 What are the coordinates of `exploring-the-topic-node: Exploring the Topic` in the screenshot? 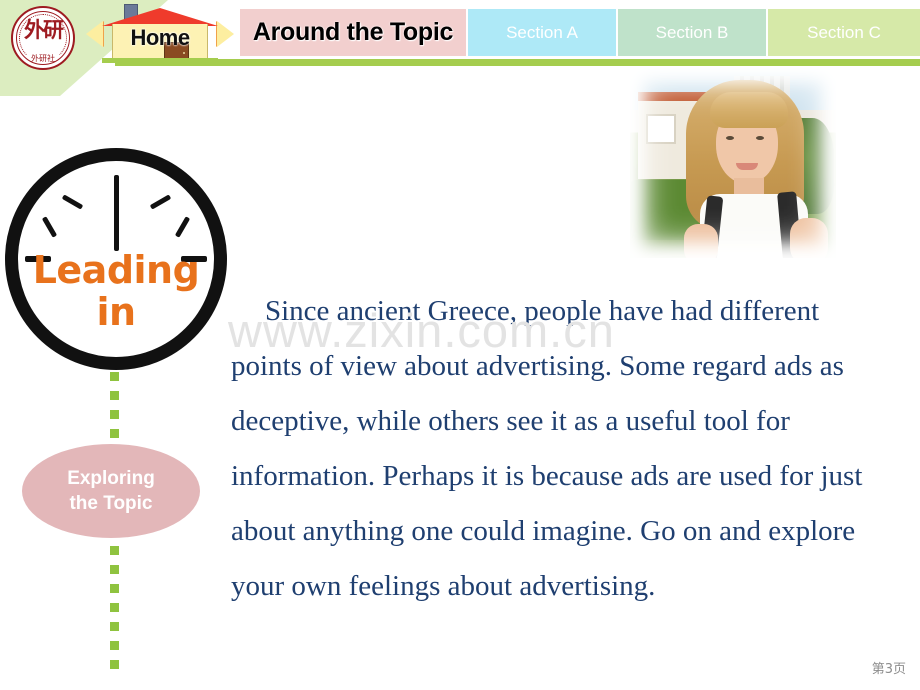 It's located at (111, 491).